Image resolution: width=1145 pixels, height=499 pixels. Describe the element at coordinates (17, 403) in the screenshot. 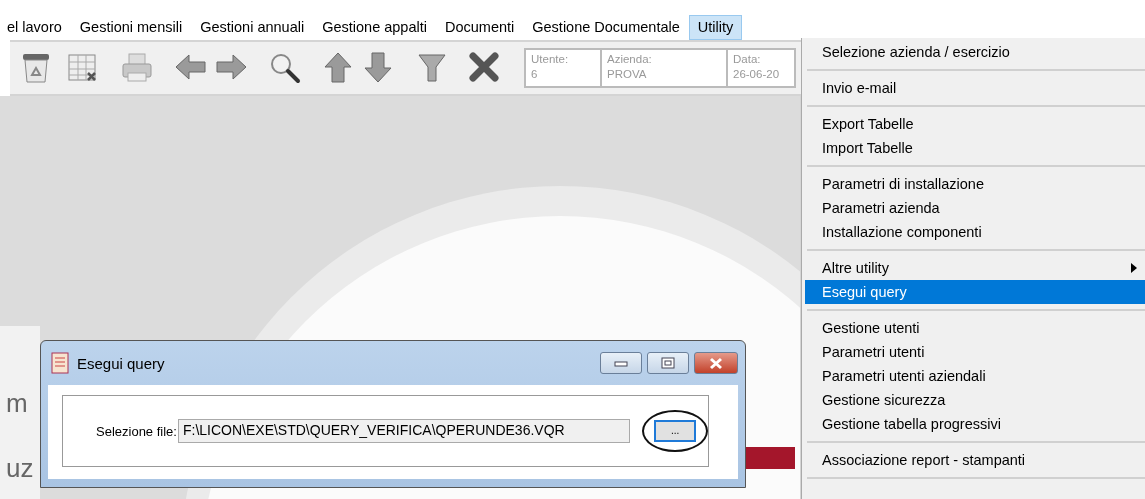

I see `background-text: m` at that location.